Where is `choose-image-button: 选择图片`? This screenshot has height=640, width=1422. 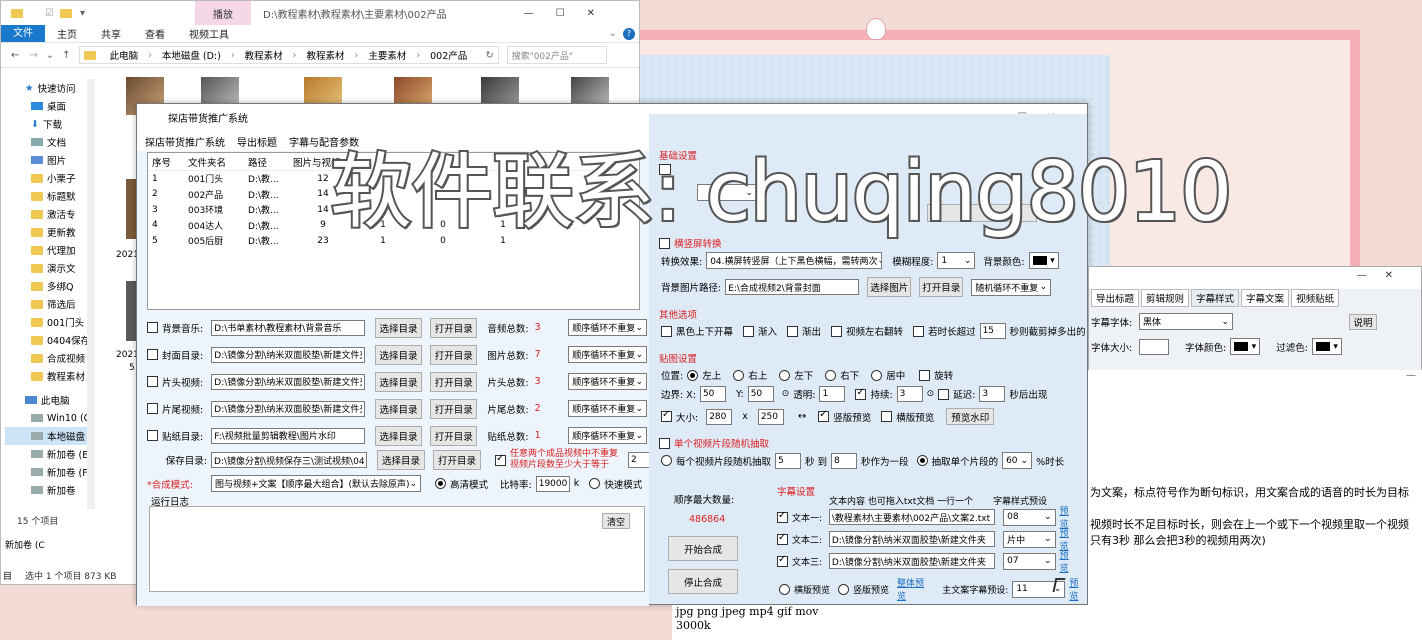
choose-image-button: 选择图片 is located at coordinates (889, 287).